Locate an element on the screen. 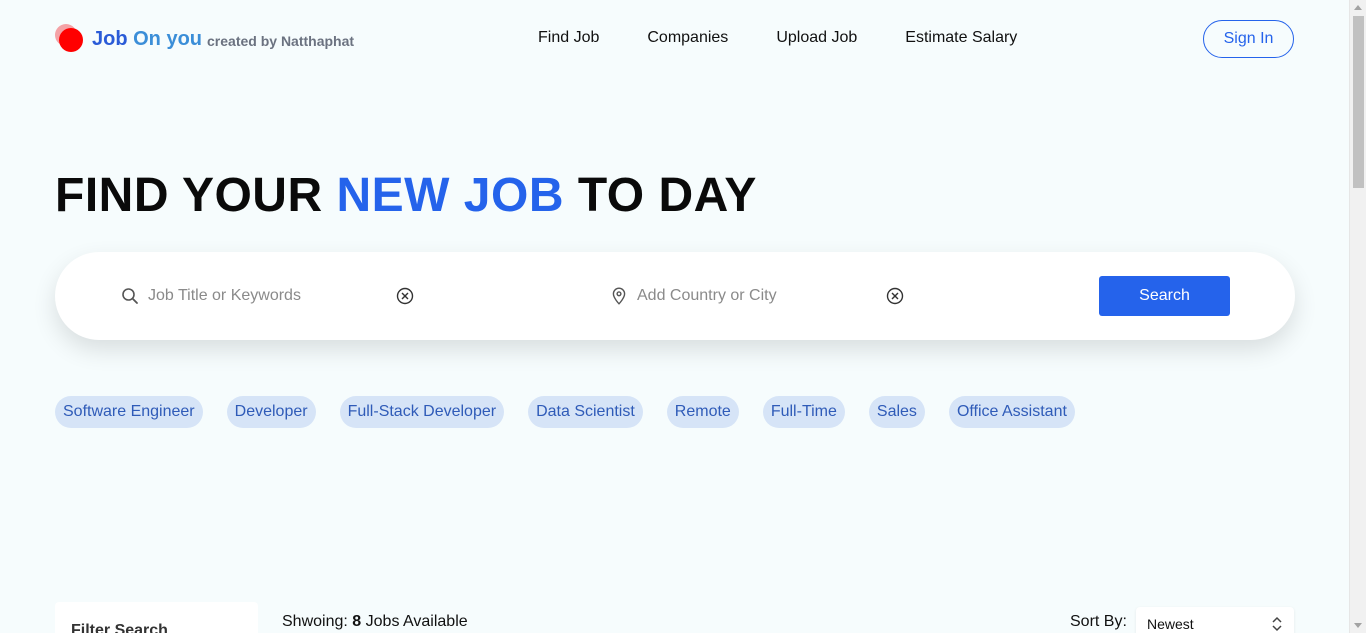 Image resolution: width=1366 pixels, height=633 pixels. keyword-input is located at coordinates (263, 296).